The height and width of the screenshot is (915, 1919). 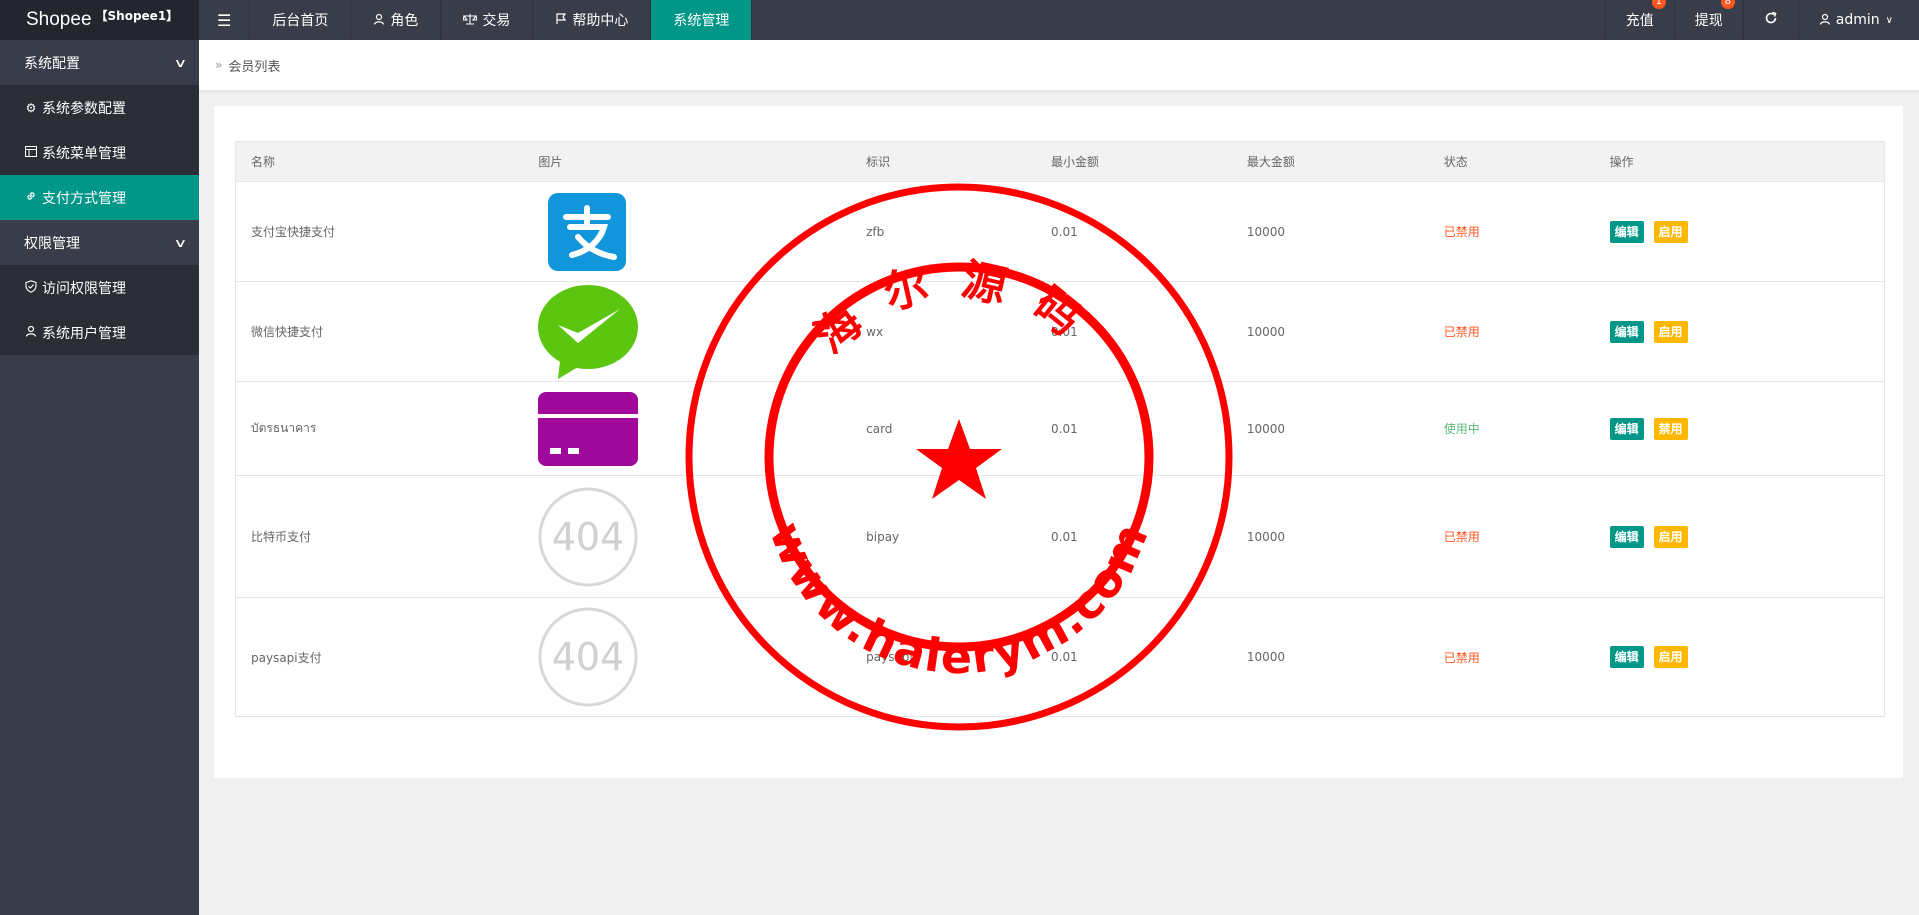 What do you see at coordinates (31, 197) in the screenshot?
I see `link-icon` at bounding box center [31, 197].